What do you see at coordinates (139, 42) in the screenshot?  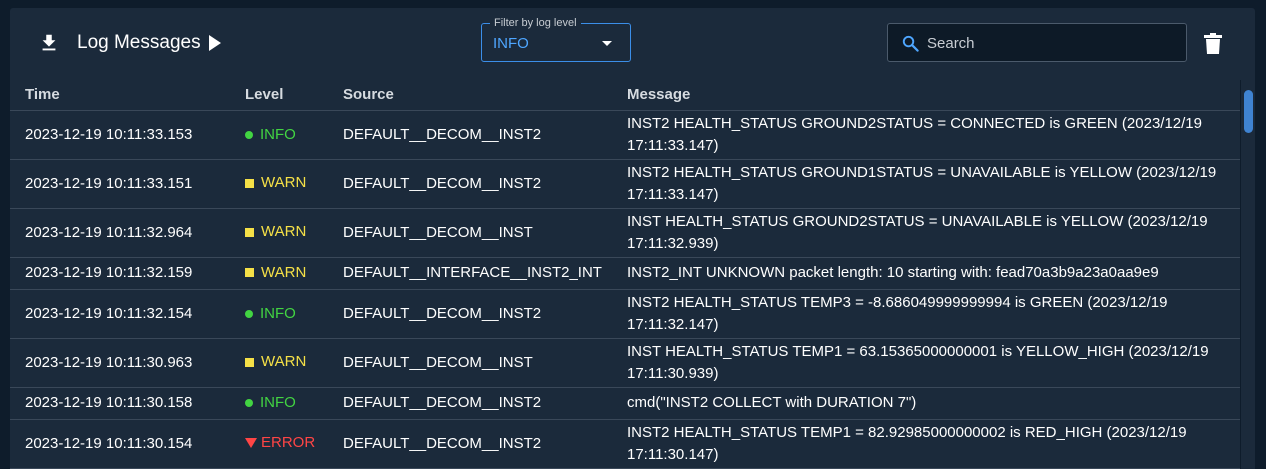 I see `panel-title: Log Messages` at bounding box center [139, 42].